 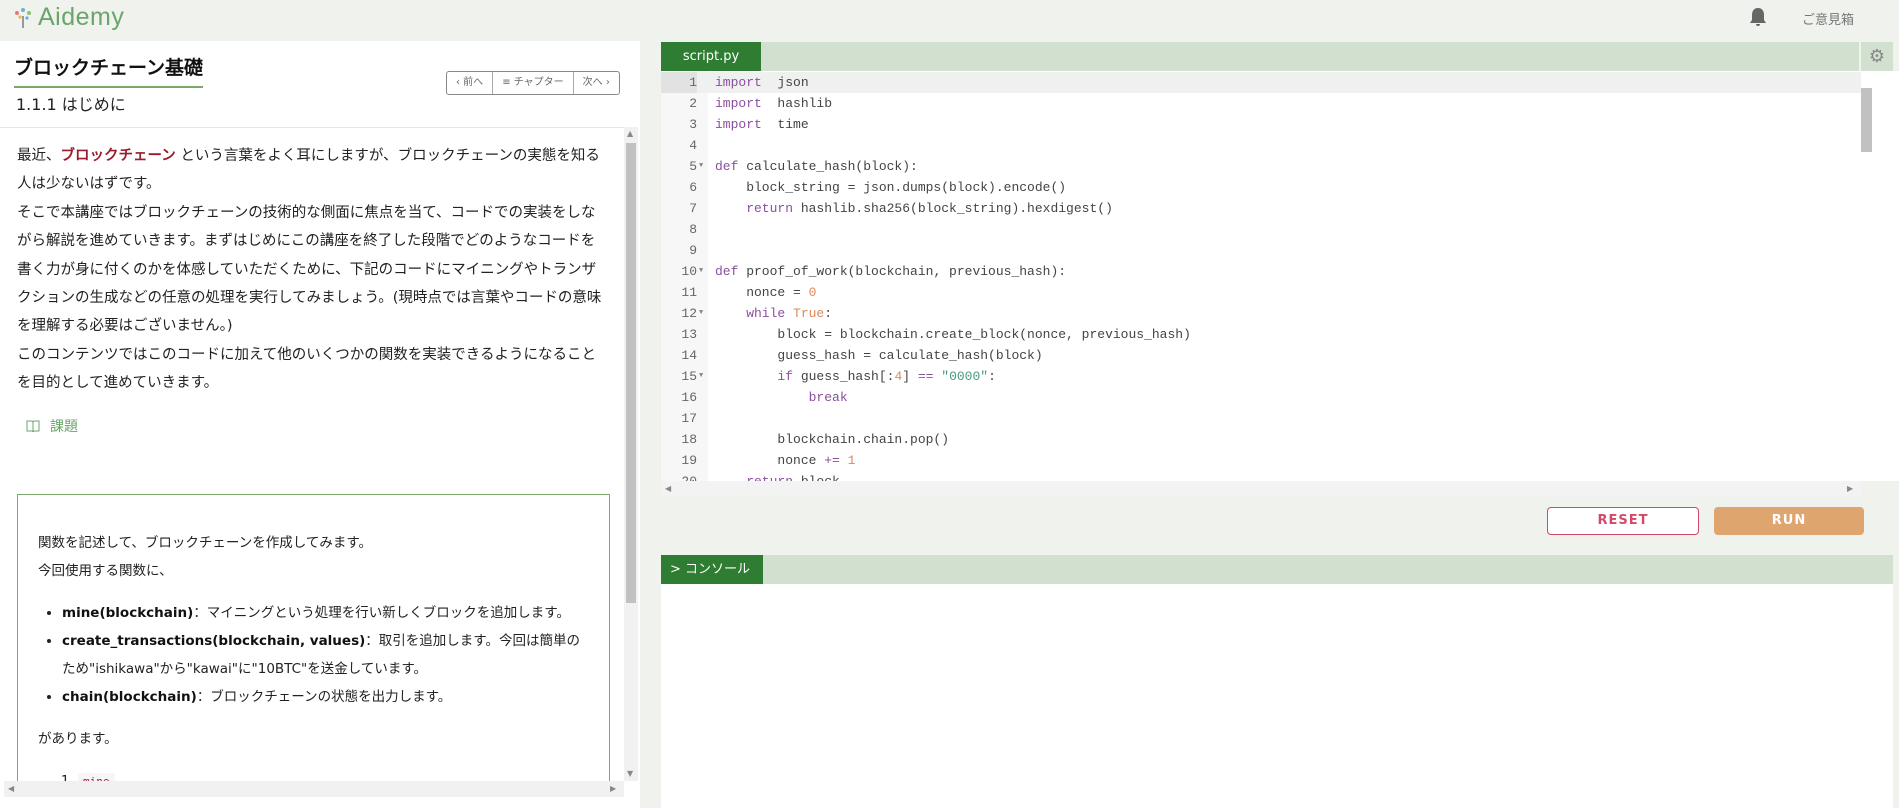 What do you see at coordinates (879, 355) in the screenshot?
I see `code-token: guess_hash = calculate_hash(block)` at bounding box center [879, 355].